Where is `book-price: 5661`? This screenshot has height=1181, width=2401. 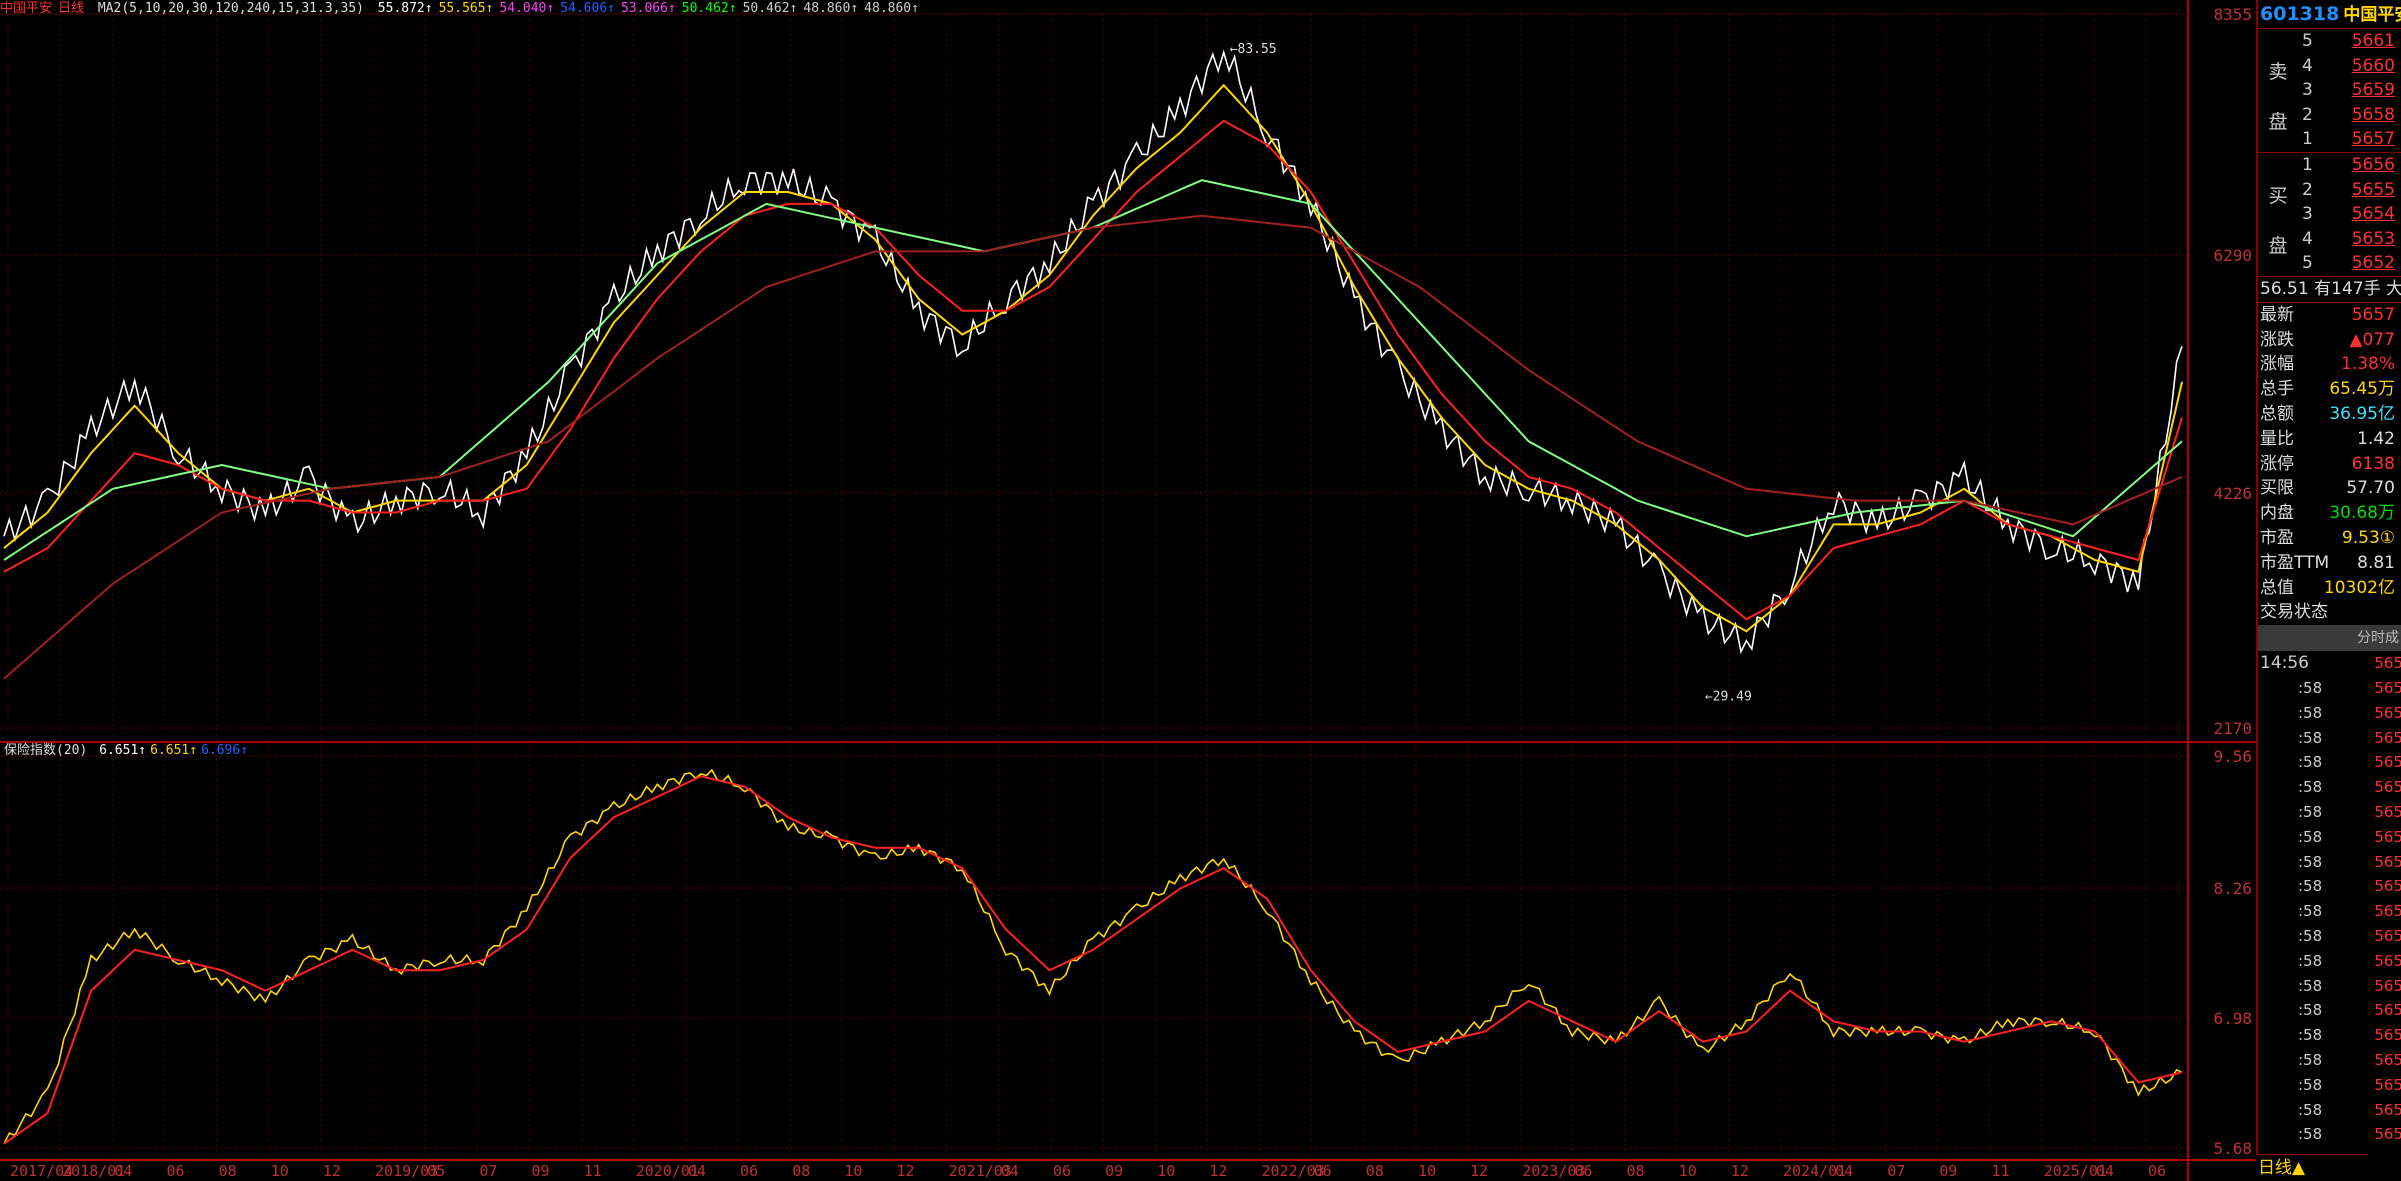 book-price: 5661 is located at coordinates (2373, 41).